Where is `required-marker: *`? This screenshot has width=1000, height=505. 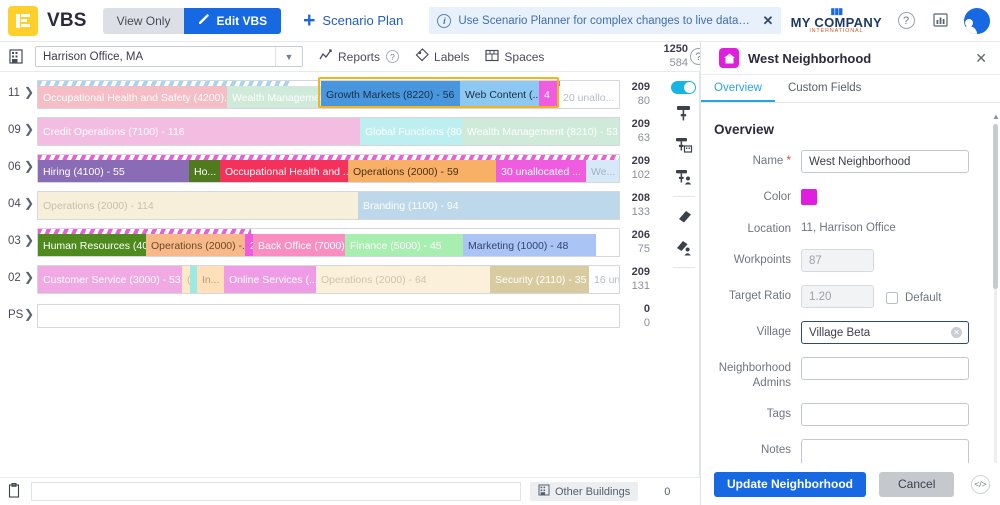
required-marker: * is located at coordinates (788, 161).